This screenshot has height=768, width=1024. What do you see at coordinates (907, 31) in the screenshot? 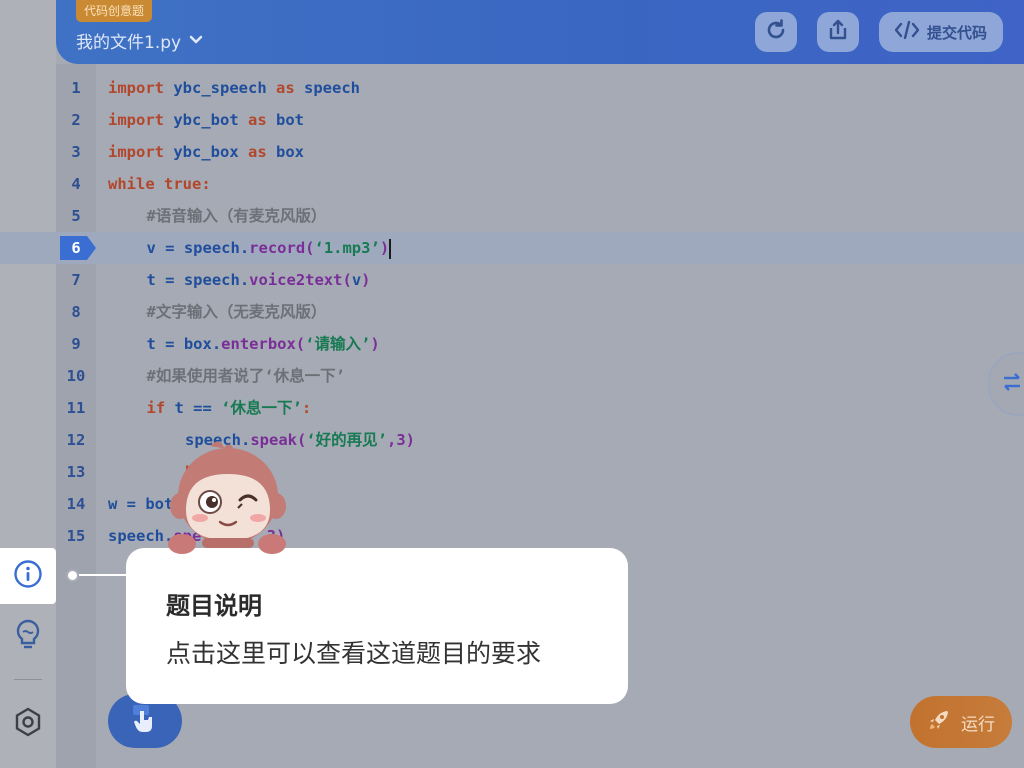
I see `code-icon` at bounding box center [907, 31].